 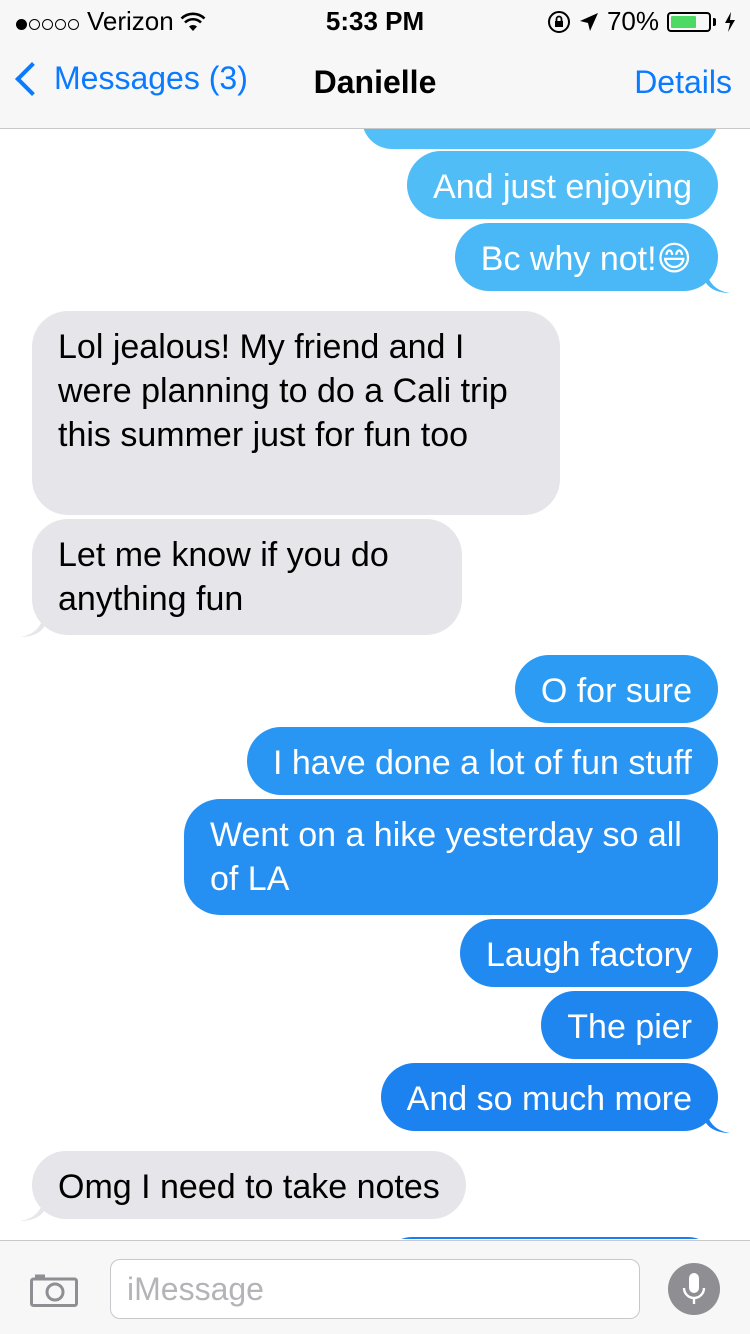 I want to click on microphone-icon, so click(x=694, y=1288).